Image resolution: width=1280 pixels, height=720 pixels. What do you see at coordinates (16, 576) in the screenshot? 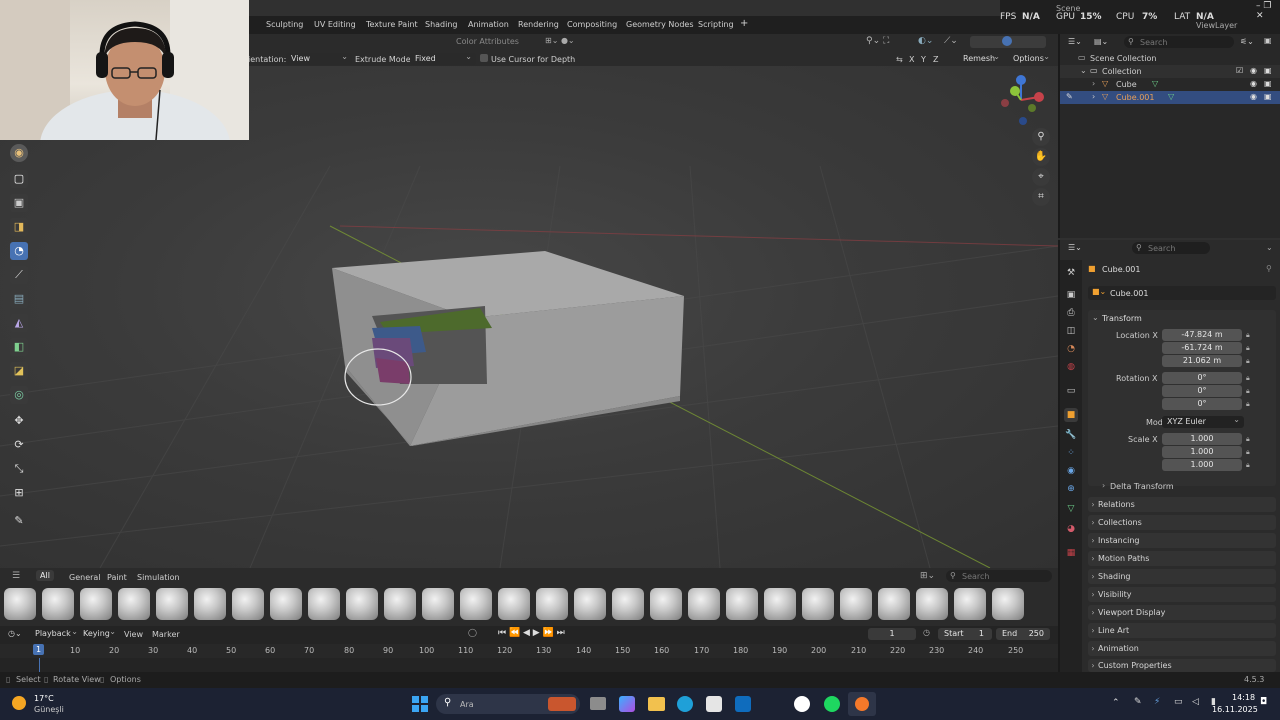
I see `shelf-menu-icon: ☰` at bounding box center [16, 576].